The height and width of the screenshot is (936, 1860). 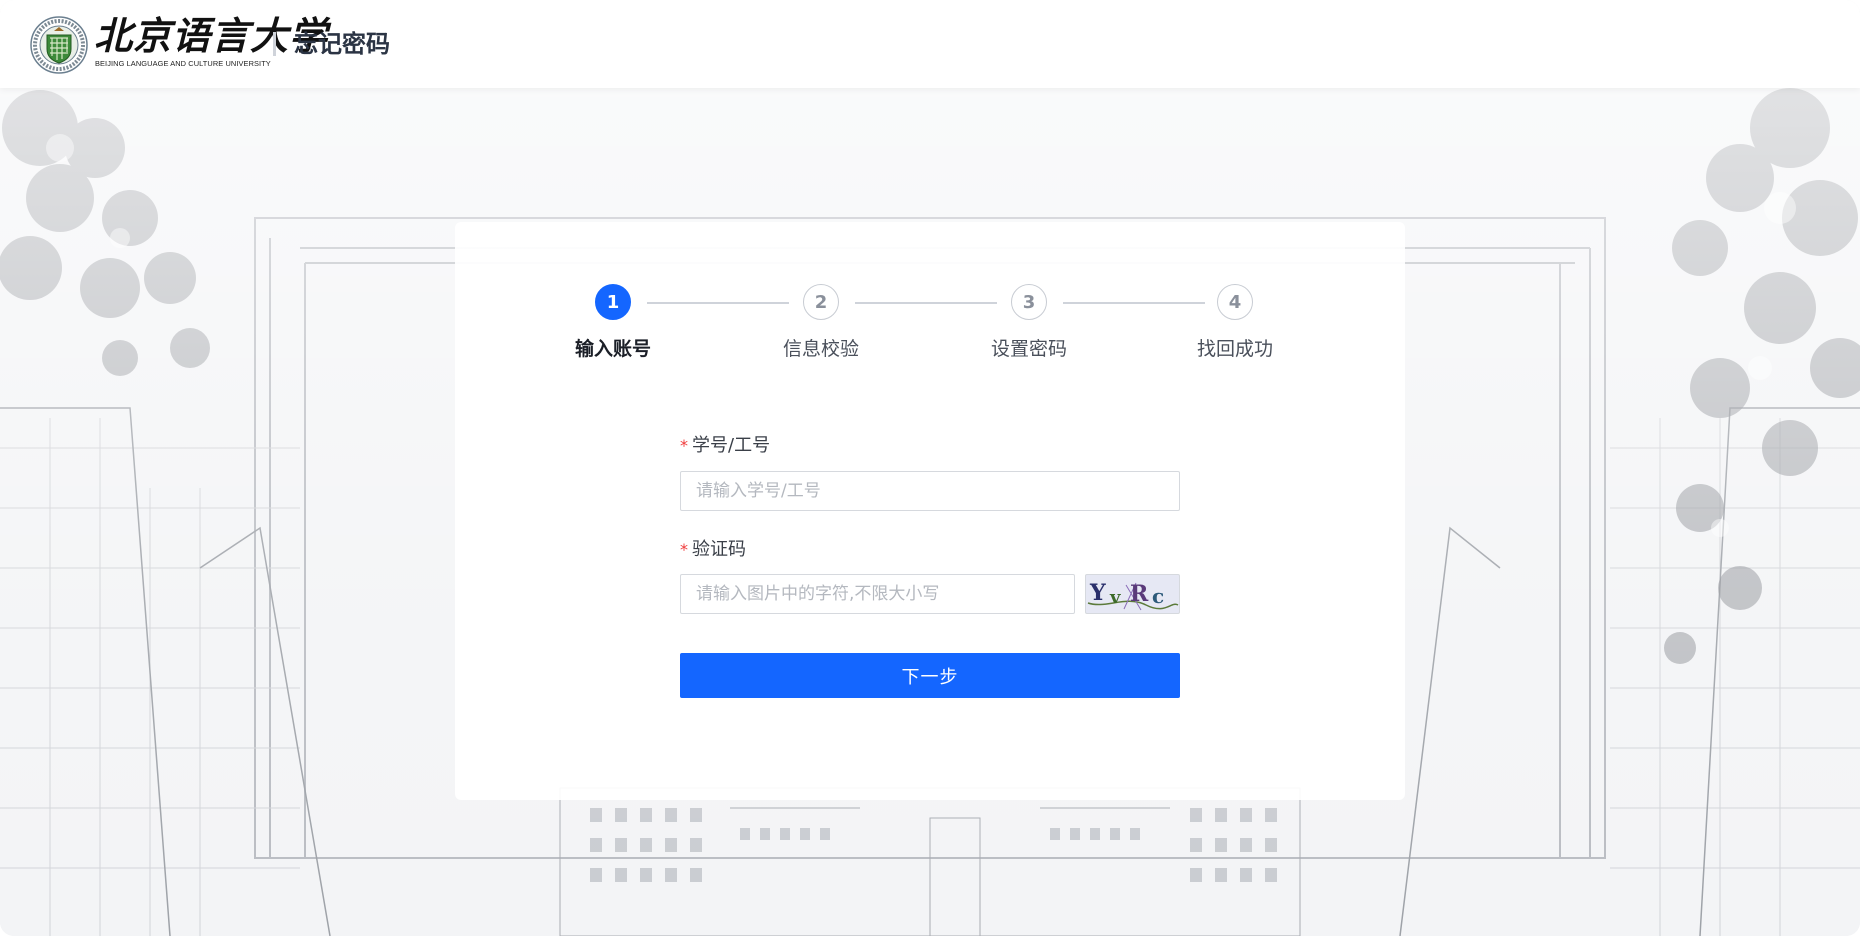 What do you see at coordinates (1097, 593) in the screenshot?
I see `svg-text: Y` at bounding box center [1097, 593].